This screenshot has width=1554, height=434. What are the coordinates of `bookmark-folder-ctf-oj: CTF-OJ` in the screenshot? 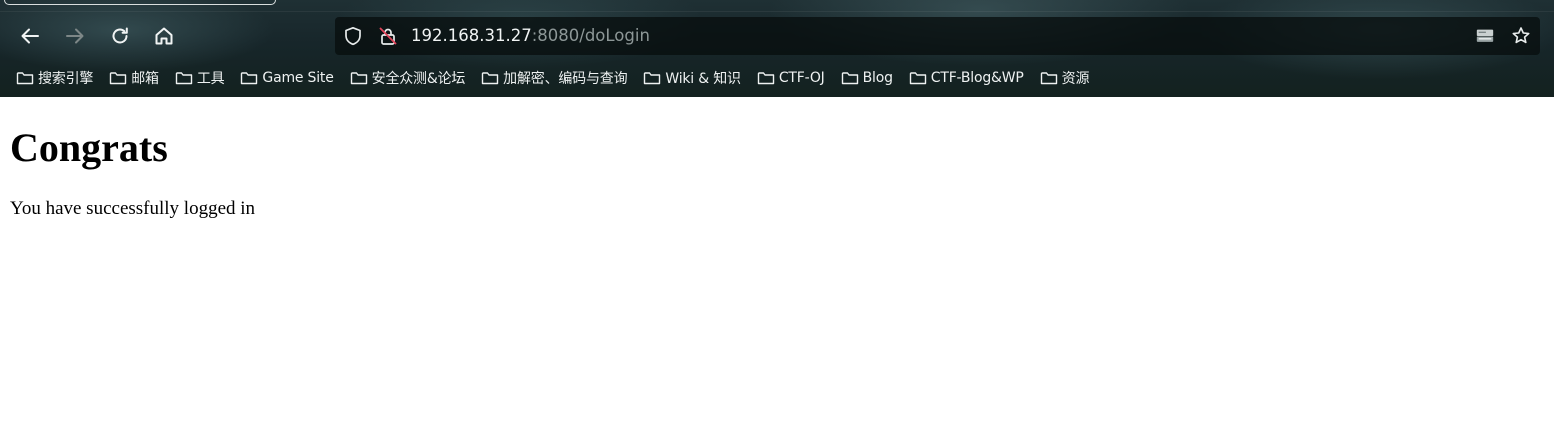 It's located at (791, 78).